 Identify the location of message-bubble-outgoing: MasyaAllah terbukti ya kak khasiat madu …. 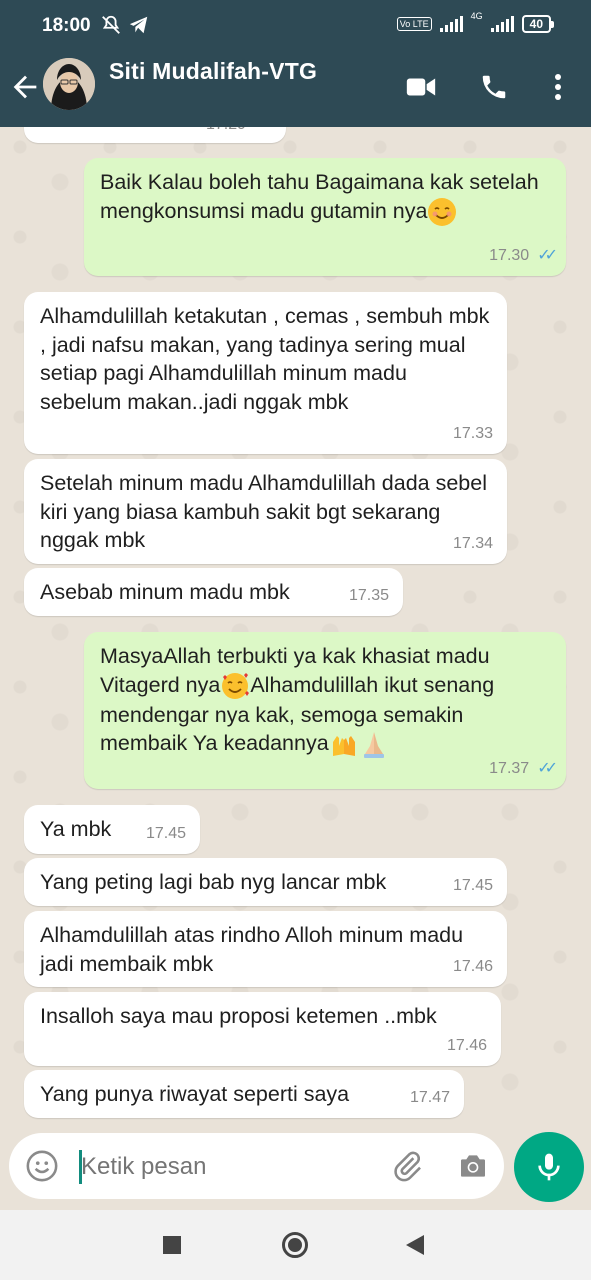
(325, 710).